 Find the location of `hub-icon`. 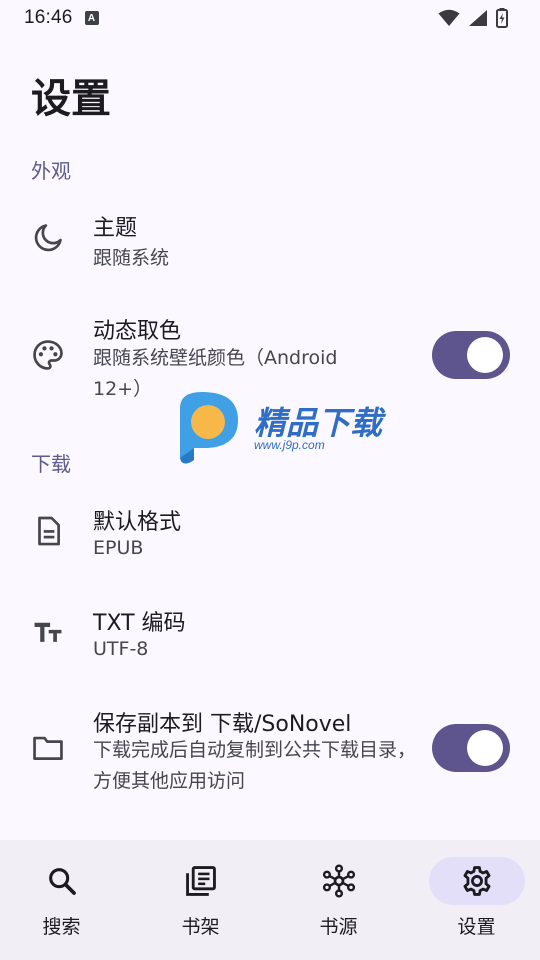

hub-icon is located at coordinates (338, 881).